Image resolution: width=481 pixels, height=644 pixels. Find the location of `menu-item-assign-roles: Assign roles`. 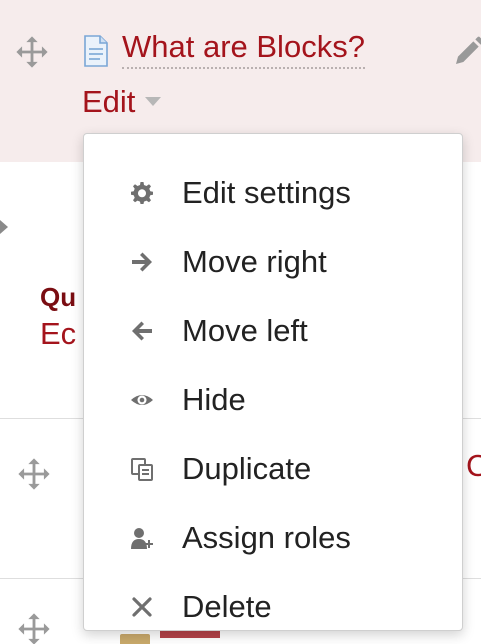

menu-item-assign-roles: Assign roles is located at coordinates (273, 537).